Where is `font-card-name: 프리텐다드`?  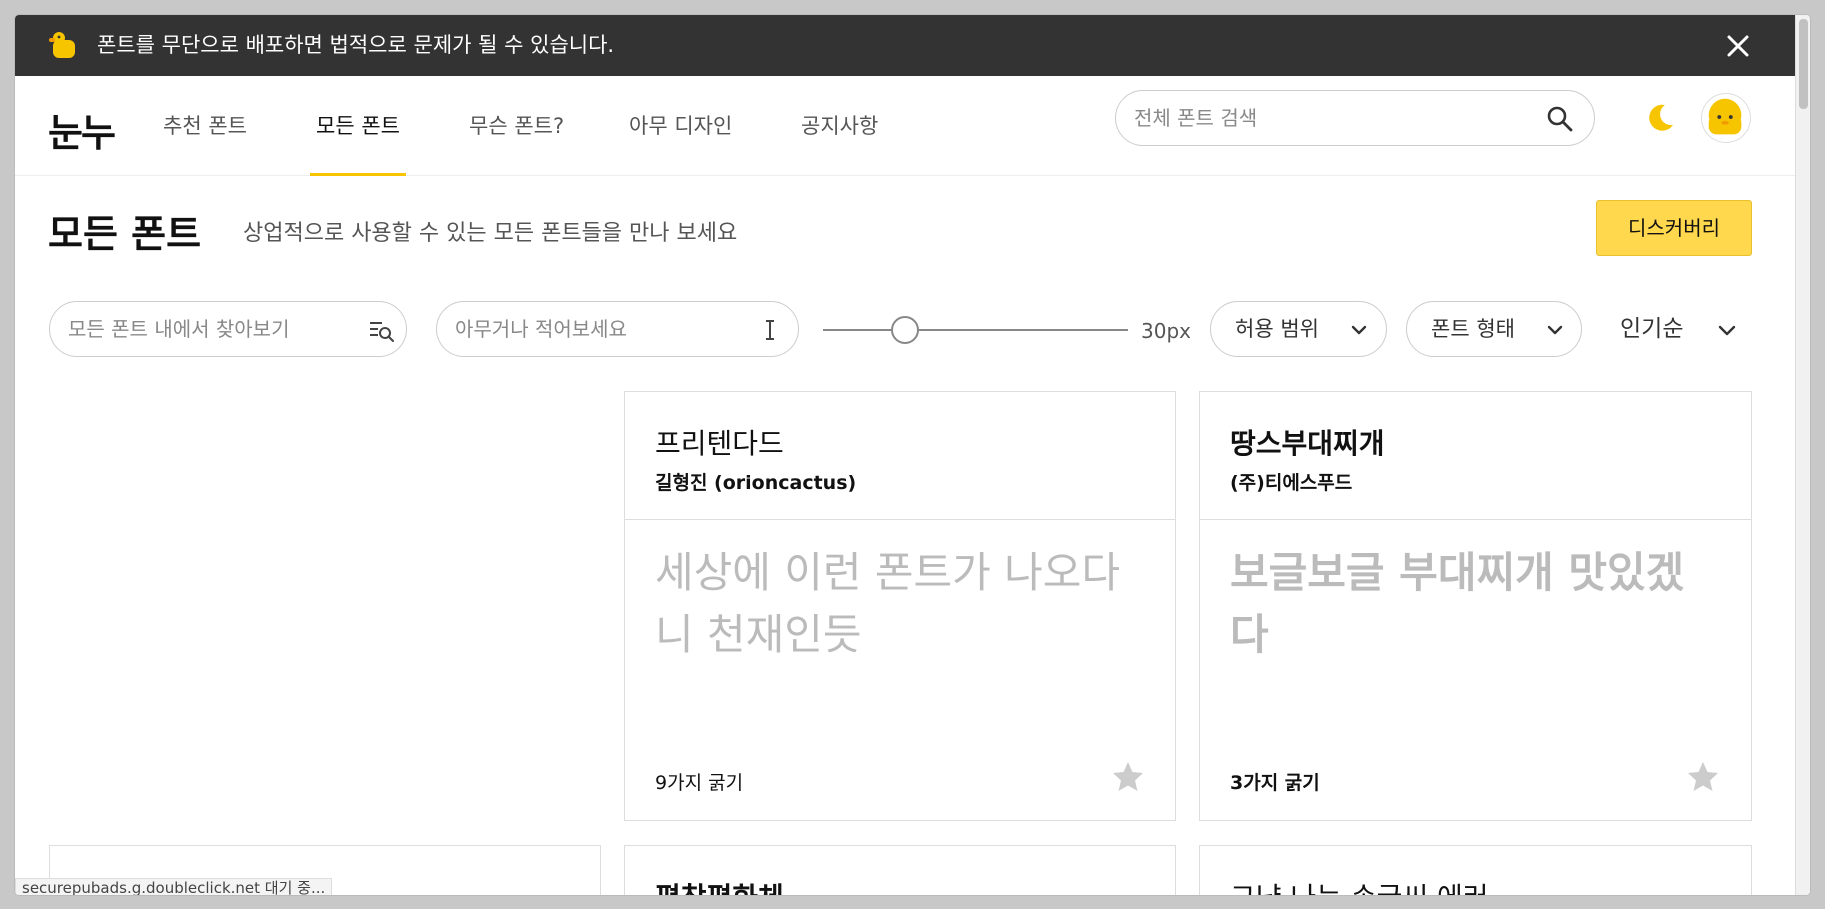
font-card-name: 프리텐다드 is located at coordinates (719, 443).